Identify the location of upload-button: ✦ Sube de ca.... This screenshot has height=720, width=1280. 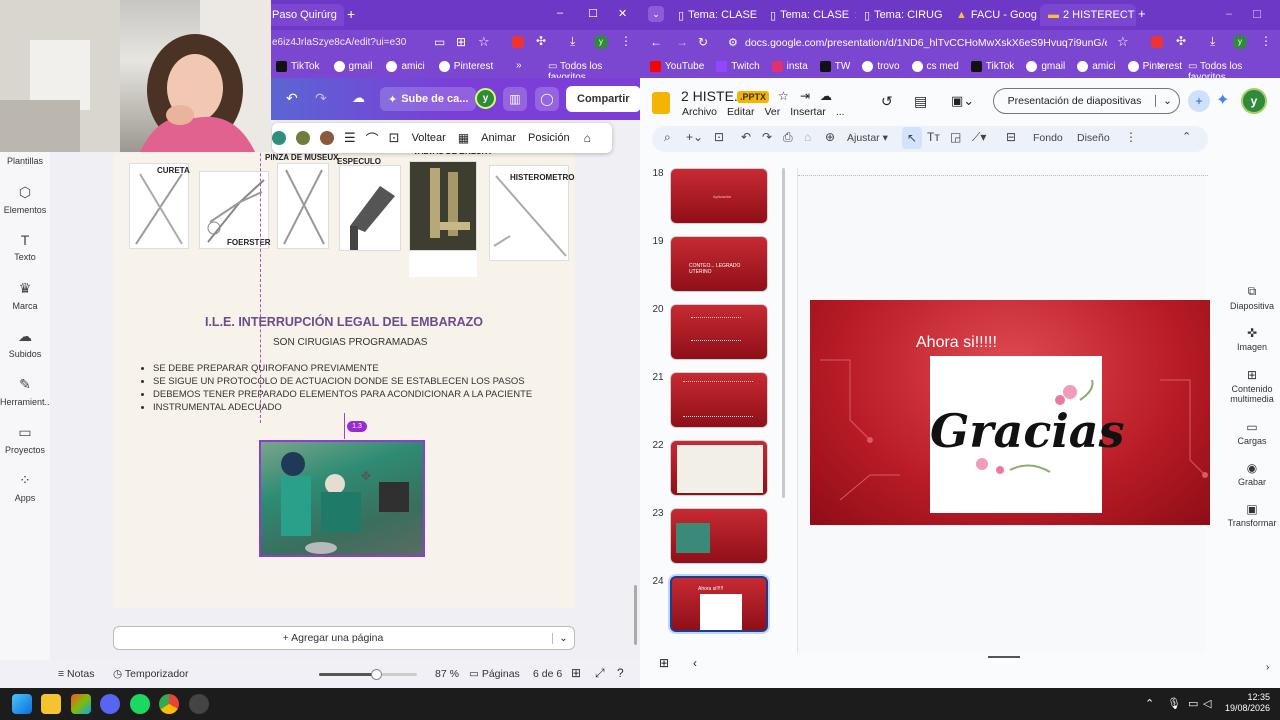
(428, 99).